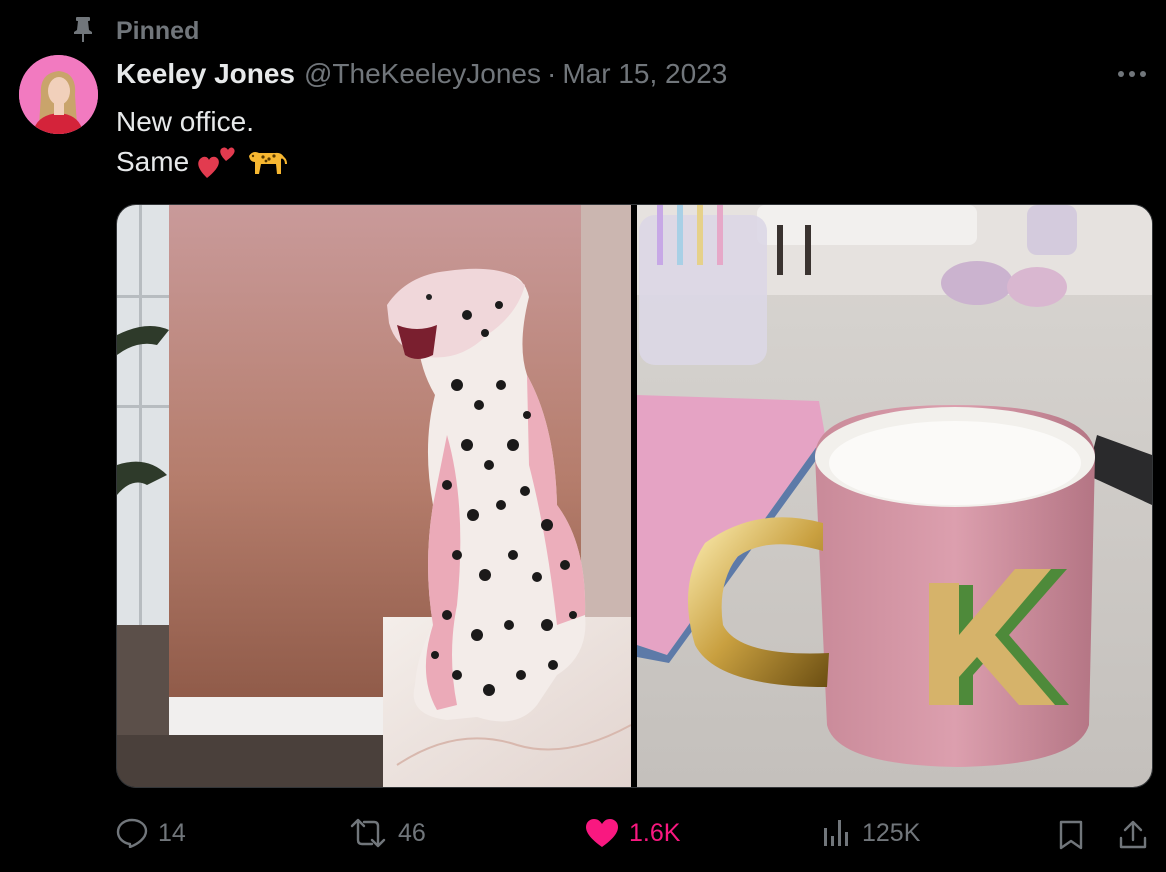 Image resolution: width=1166 pixels, height=872 pixels. I want to click on reply-icon, so click(132, 833).